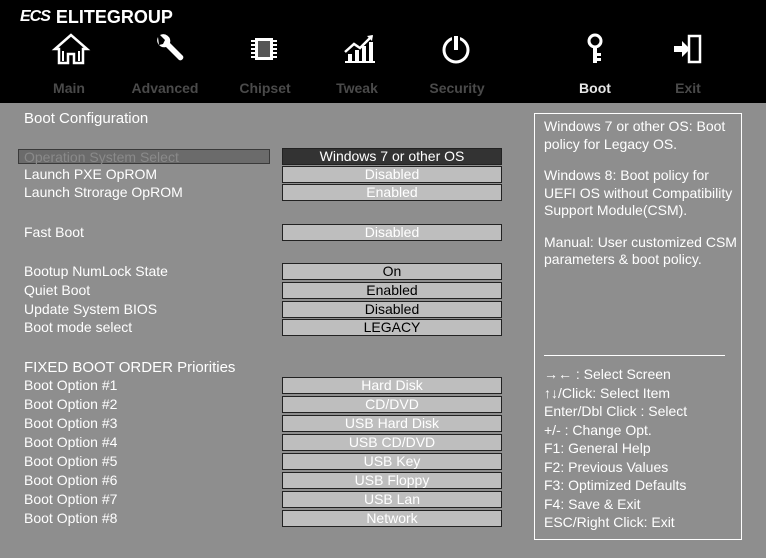  Describe the element at coordinates (70, 461) in the screenshot. I see `boot-option-label: Boot Option #5` at that location.